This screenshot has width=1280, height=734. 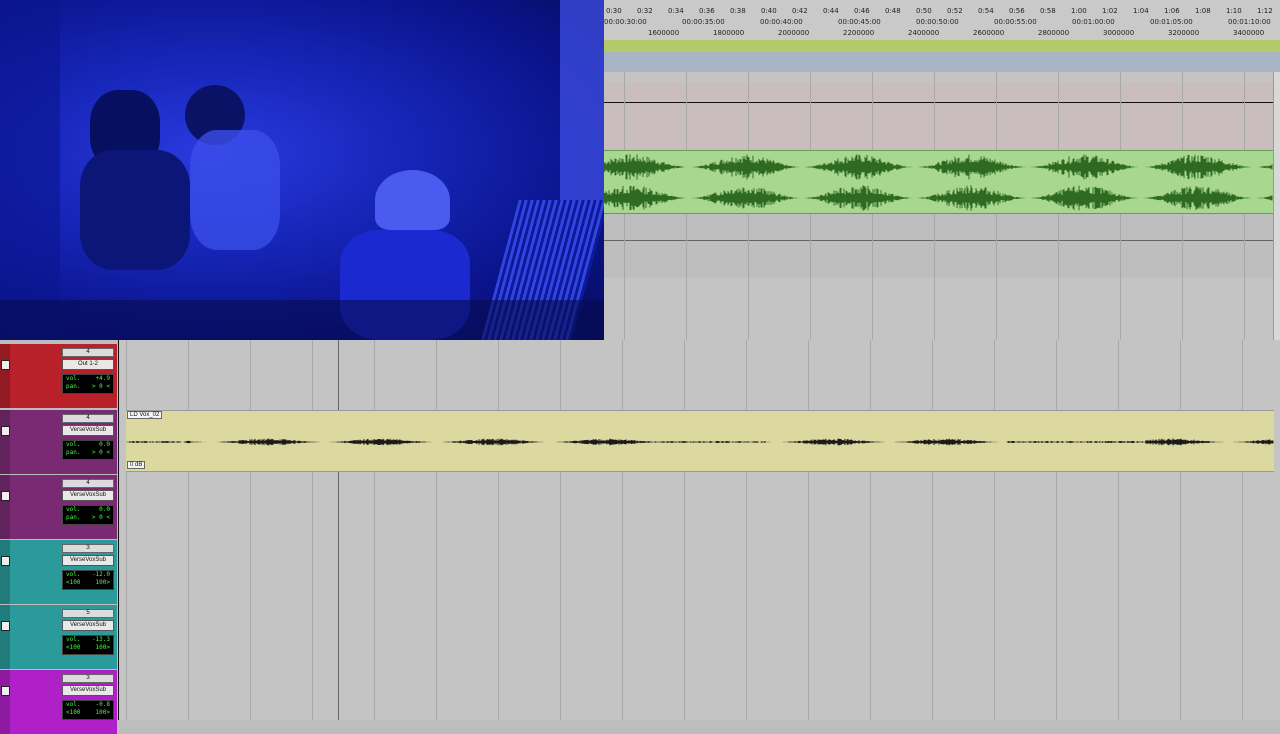 What do you see at coordinates (942, 62) in the screenshot?
I see `marker-ruler` at bounding box center [942, 62].